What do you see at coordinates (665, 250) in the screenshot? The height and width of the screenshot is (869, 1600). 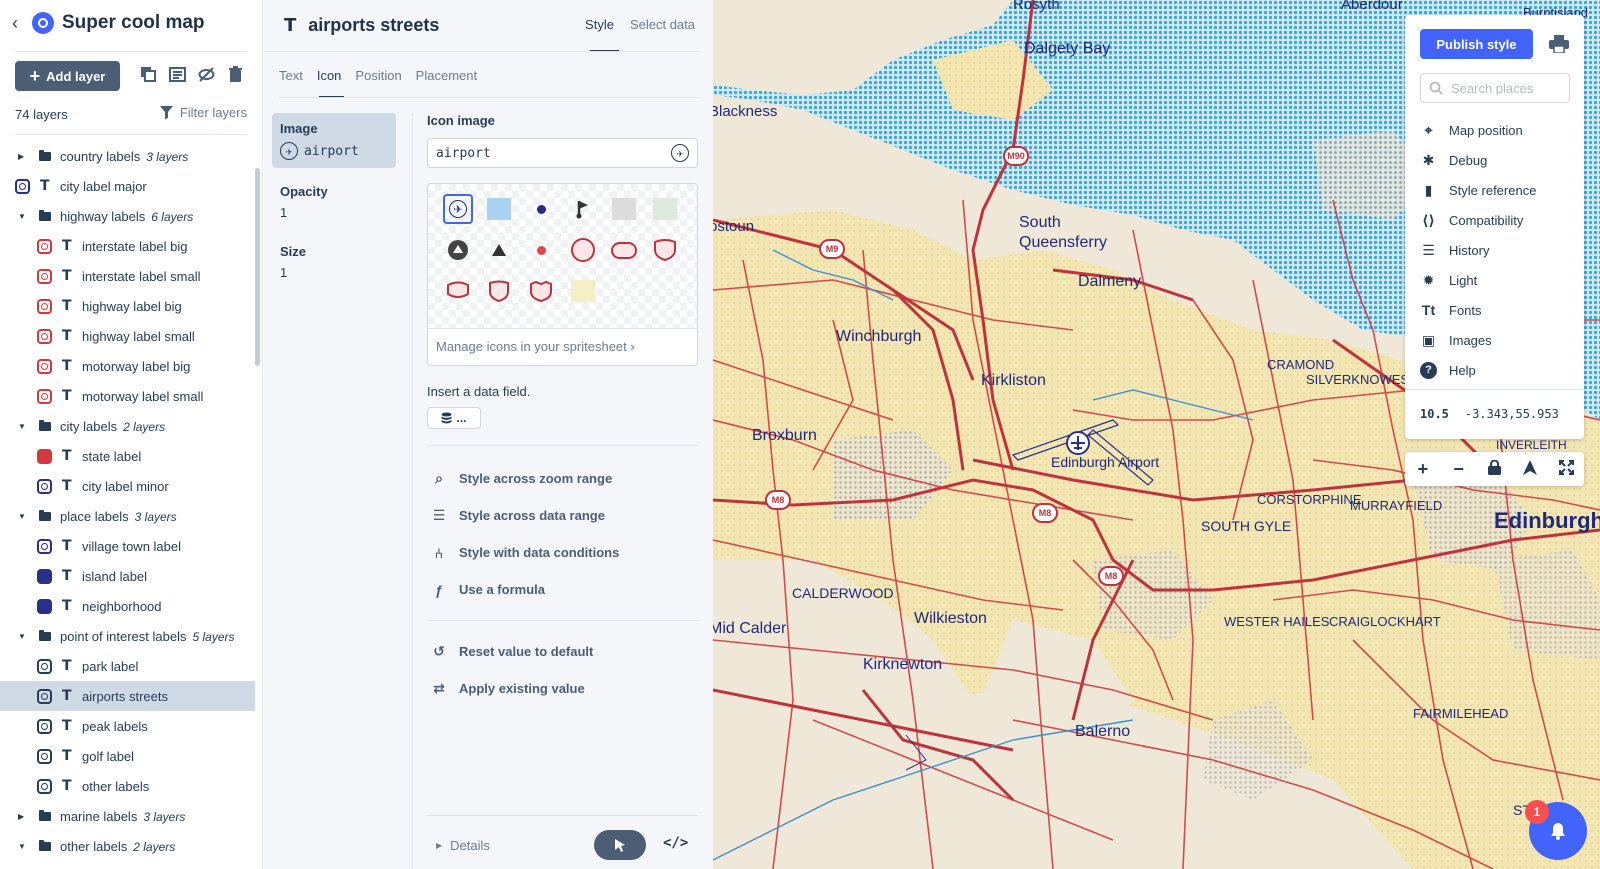 I see `us-shield-sprite-icon` at bounding box center [665, 250].